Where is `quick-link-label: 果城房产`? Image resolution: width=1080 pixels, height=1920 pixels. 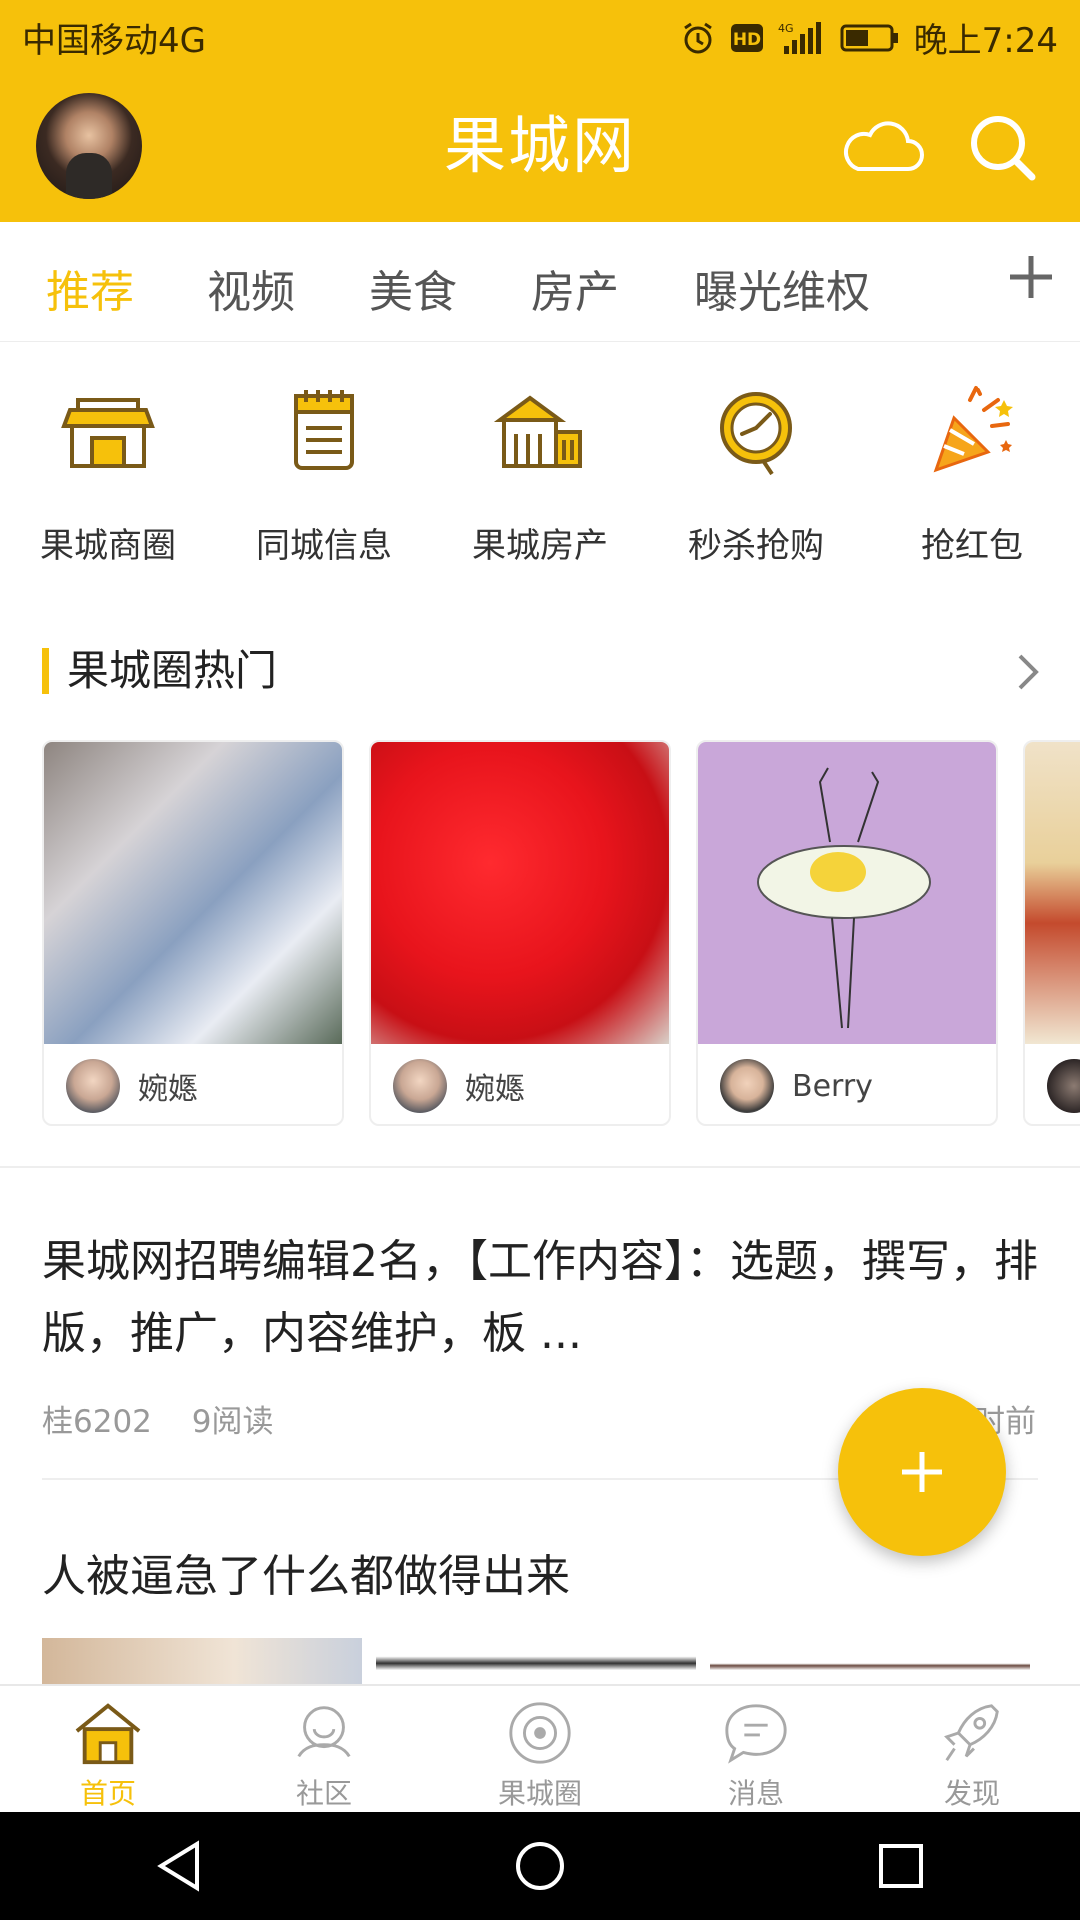
quick-link-label: 果城房产 is located at coordinates (540, 546).